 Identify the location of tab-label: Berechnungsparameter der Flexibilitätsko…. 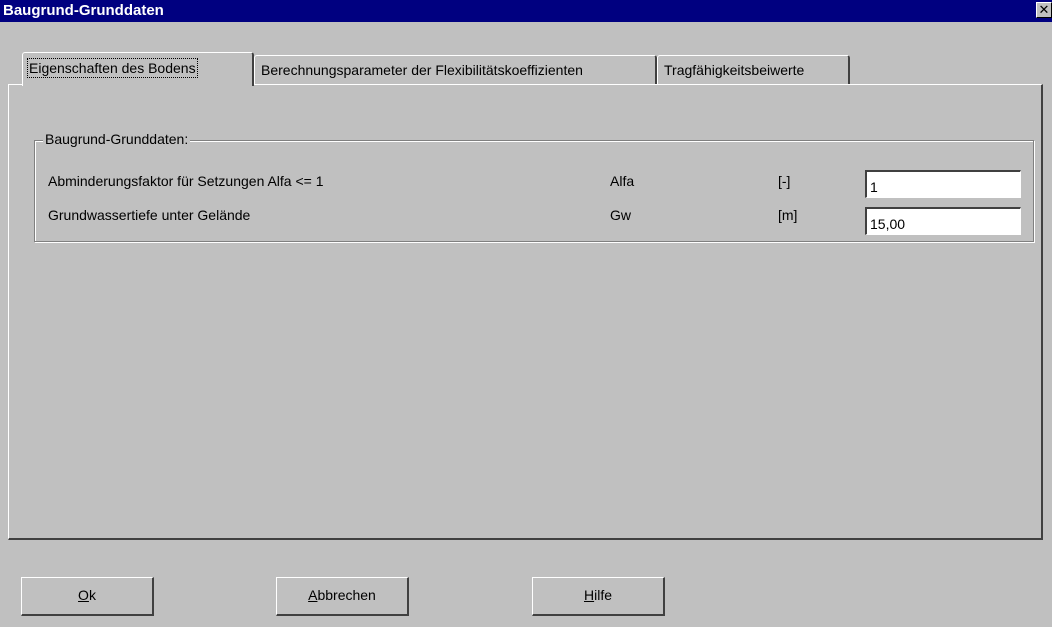
(422, 70).